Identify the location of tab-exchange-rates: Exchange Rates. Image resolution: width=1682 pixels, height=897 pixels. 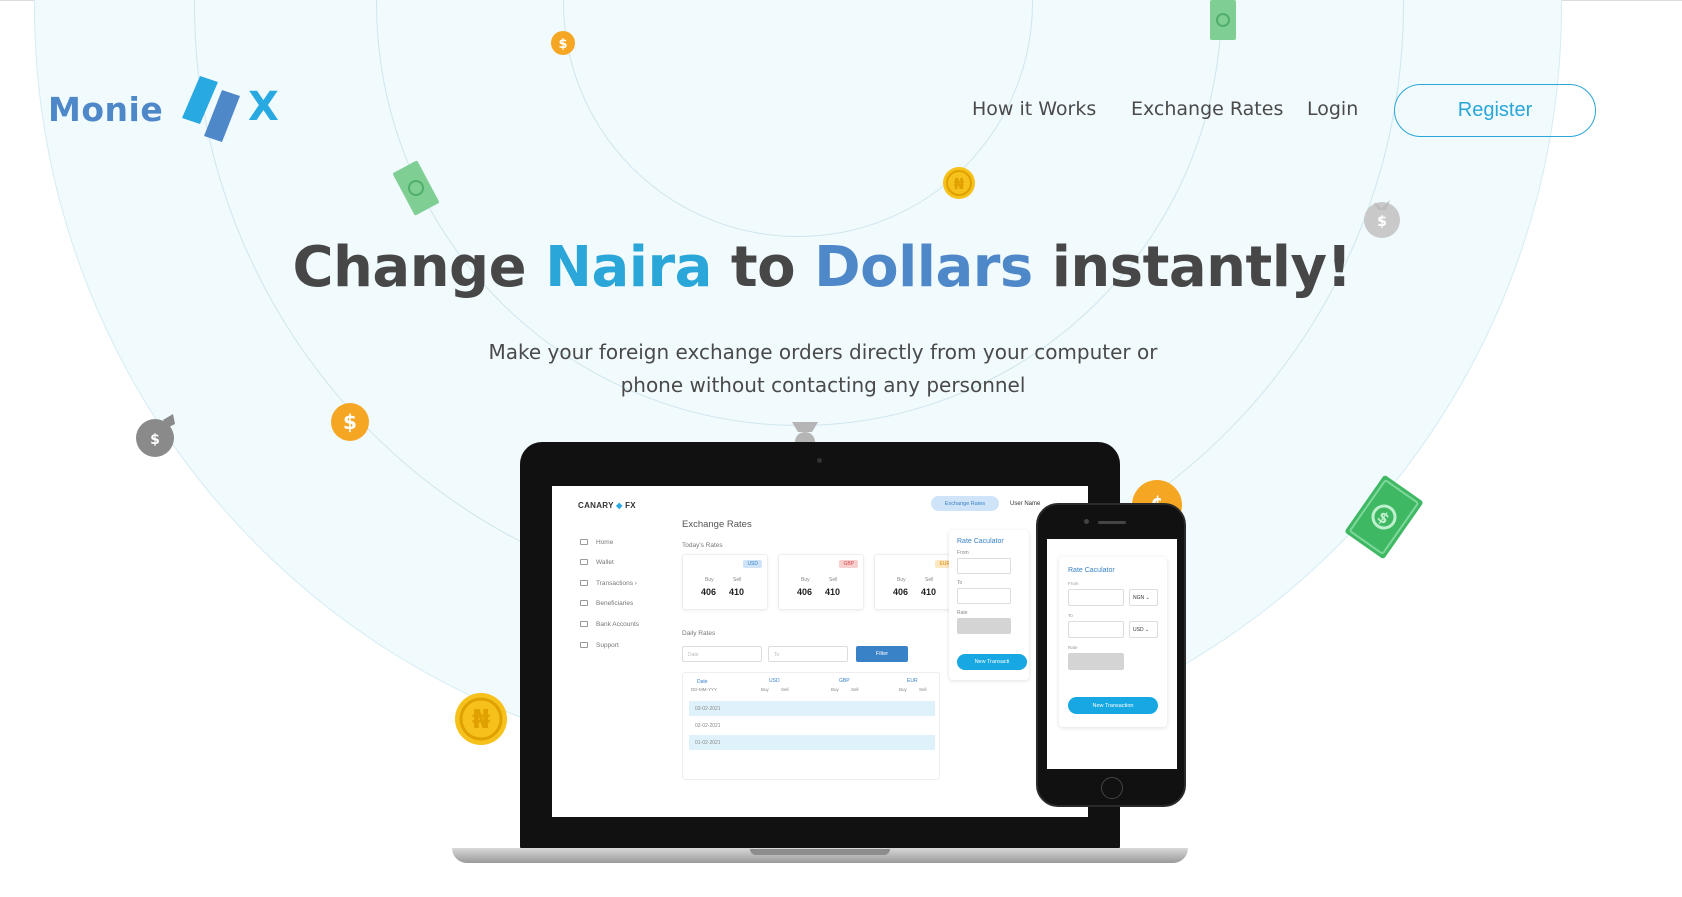
(965, 503).